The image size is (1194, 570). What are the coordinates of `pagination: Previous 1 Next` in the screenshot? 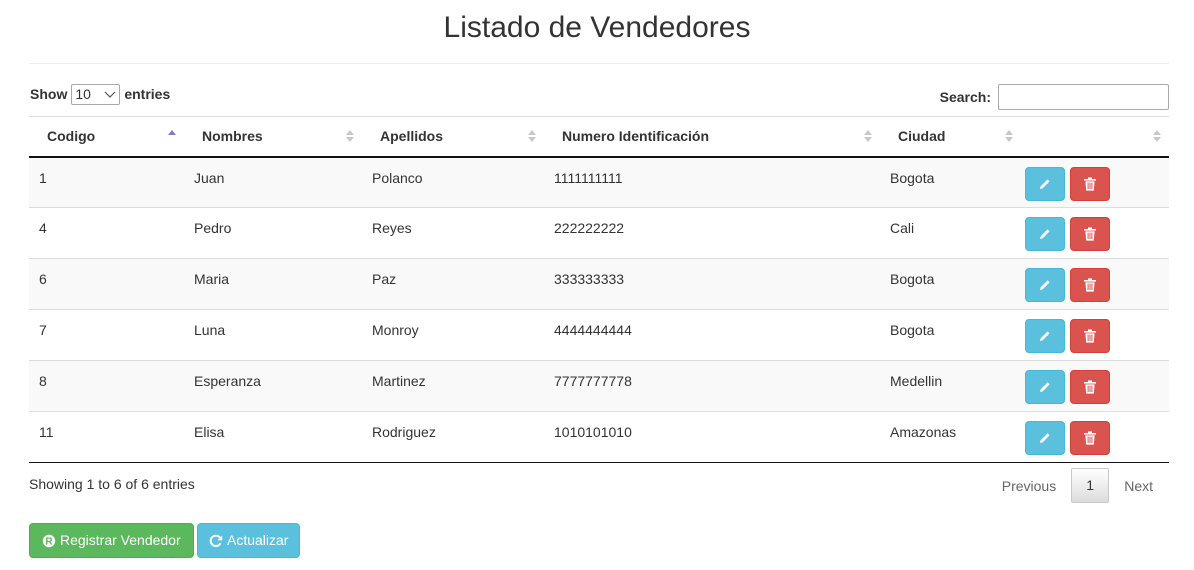 It's located at (1077, 485).